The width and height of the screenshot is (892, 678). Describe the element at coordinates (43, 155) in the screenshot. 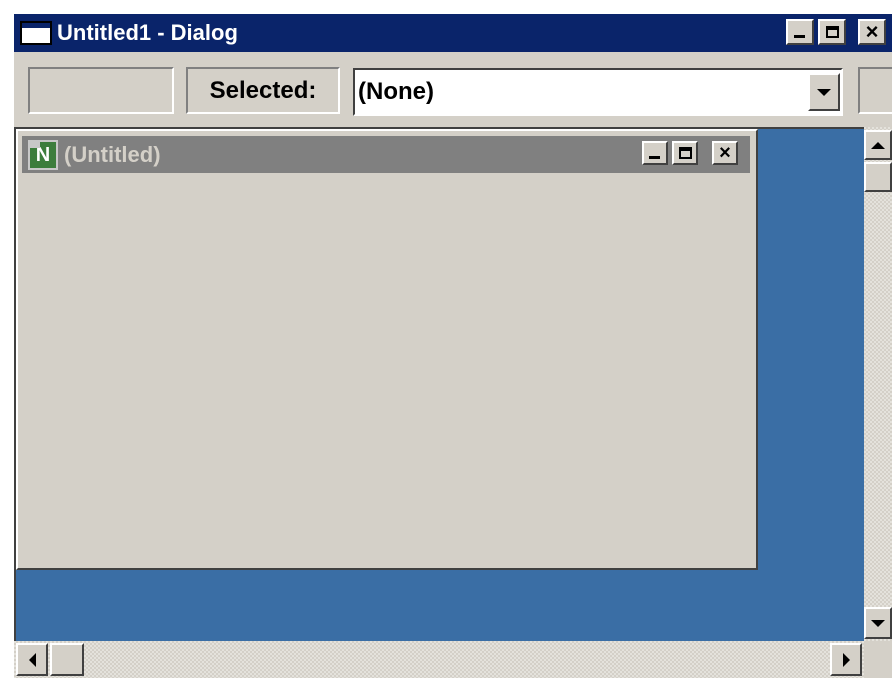

I see `n-document-icon: N` at that location.